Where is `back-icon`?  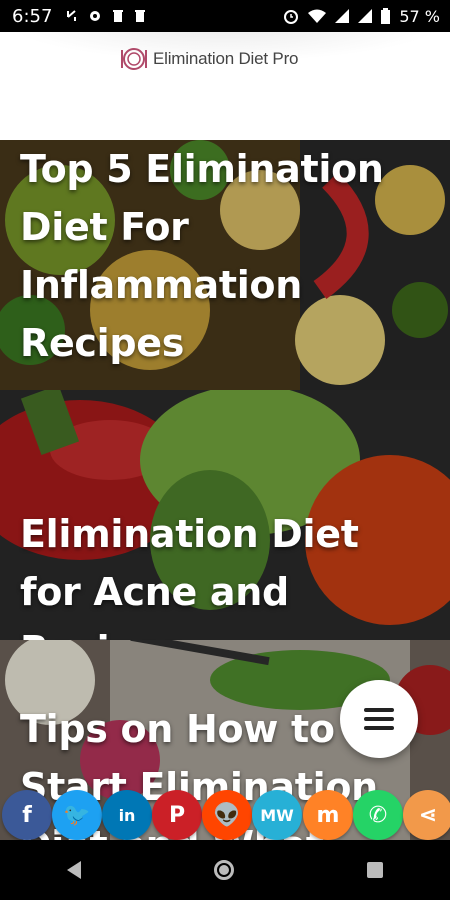 back-icon is located at coordinates (73, 870).